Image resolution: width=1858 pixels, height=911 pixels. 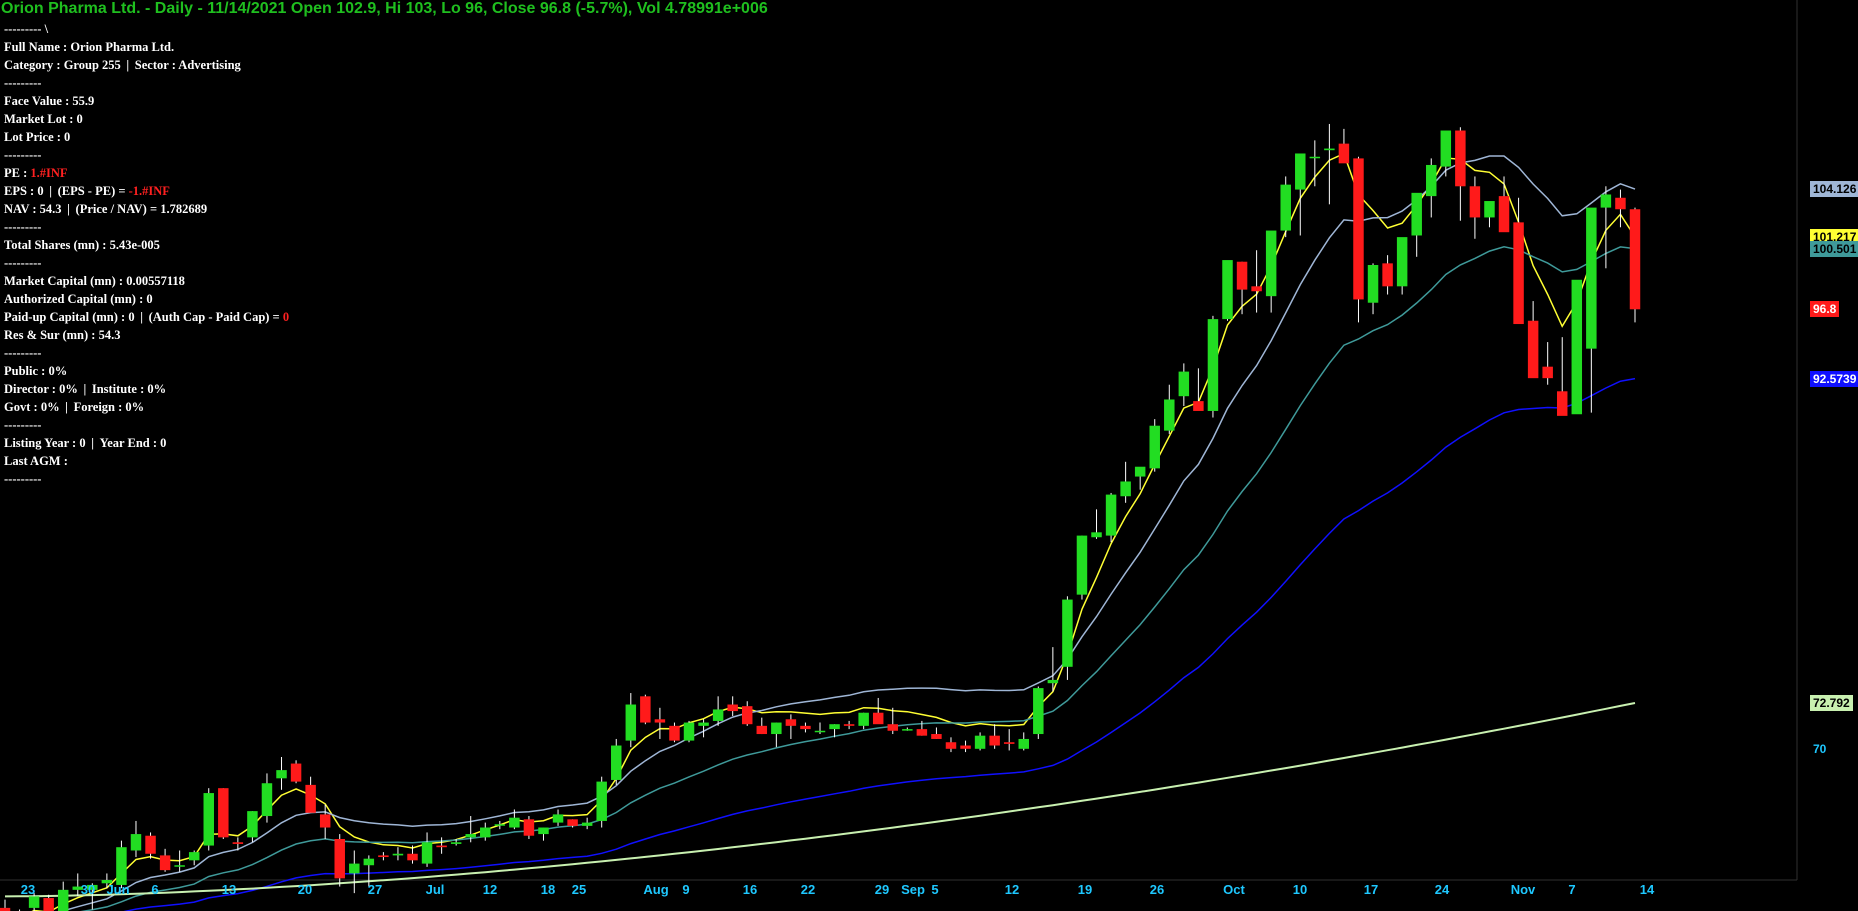 I want to click on x-tick-label: 6, so click(x=155, y=889).